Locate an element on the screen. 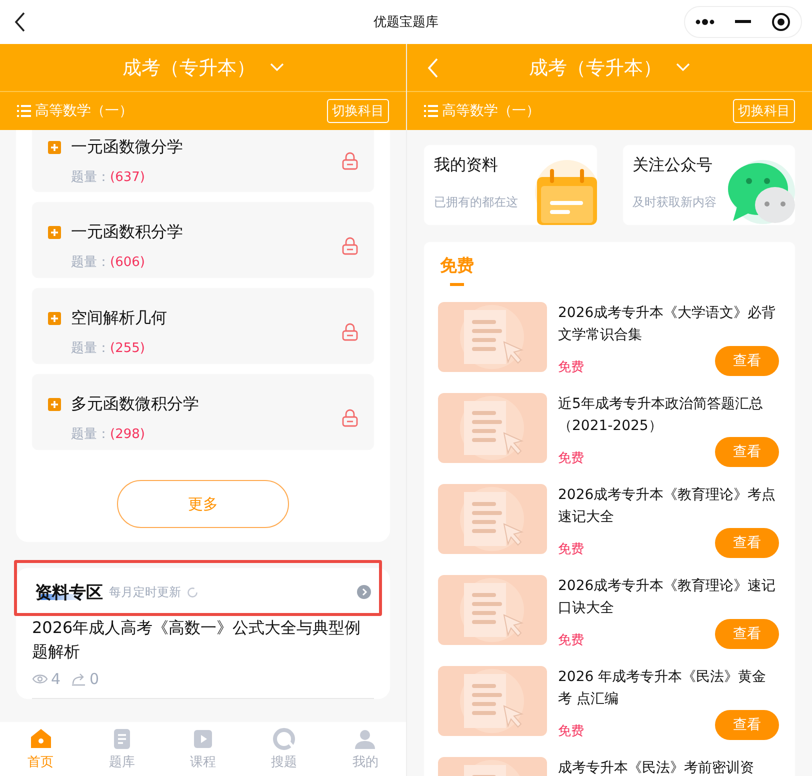 This screenshot has height=776, width=812. chapter-name: 空间解析几何 is located at coordinates (119, 318).